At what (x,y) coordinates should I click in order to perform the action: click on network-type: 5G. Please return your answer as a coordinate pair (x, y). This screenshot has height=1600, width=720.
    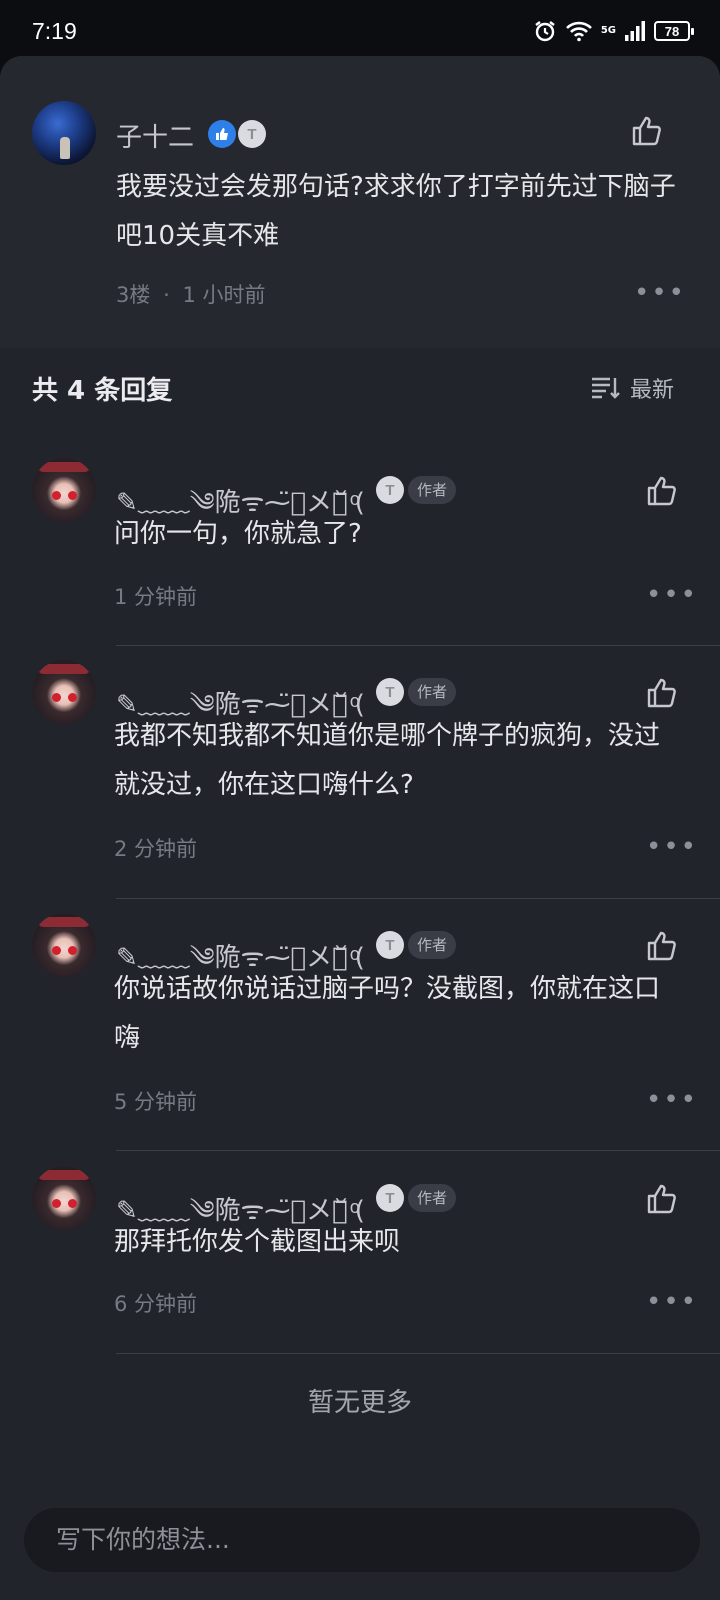
    Looking at the image, I should click on (608, 30).